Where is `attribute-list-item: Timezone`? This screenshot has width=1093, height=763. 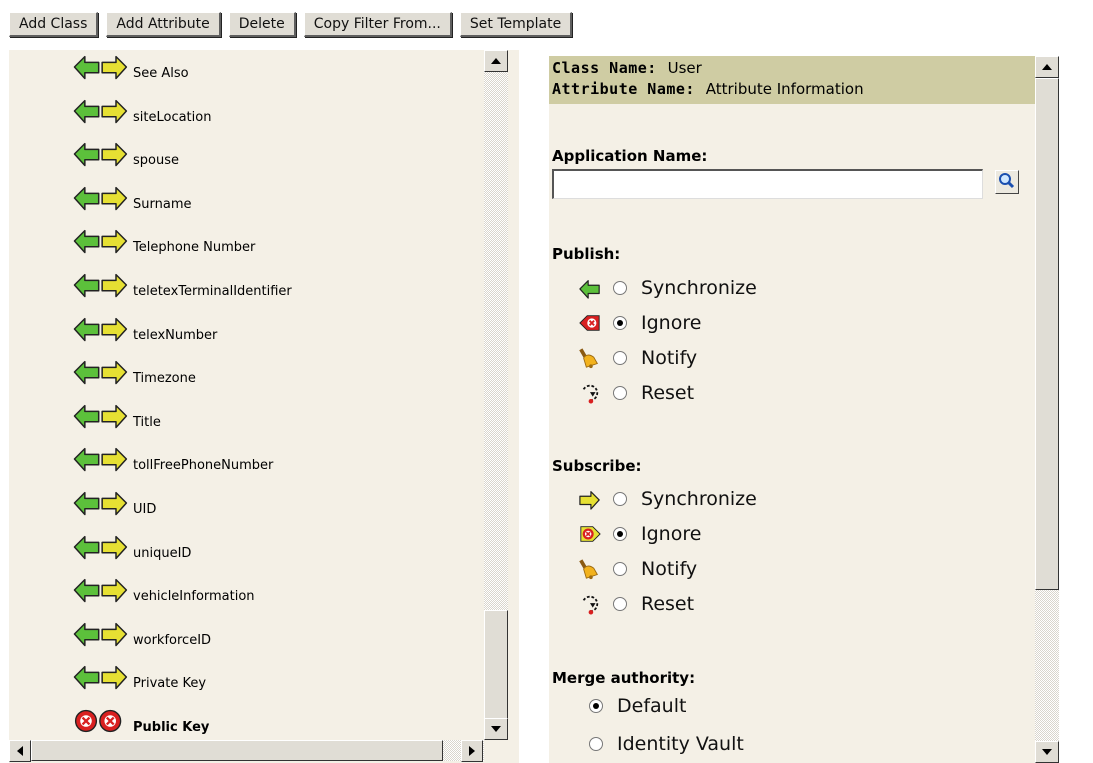 attribute-list-item: Timezone is located at coordinates (133, 372).